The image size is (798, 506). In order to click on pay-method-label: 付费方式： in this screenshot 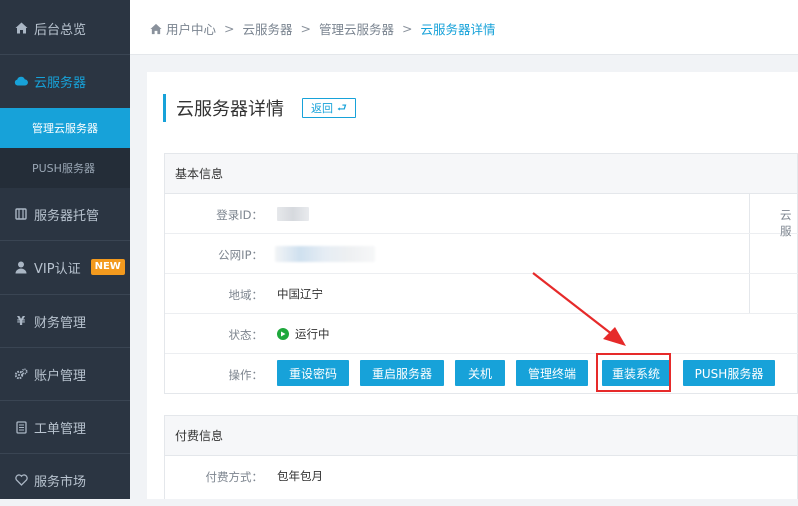, I will do `click(234, 477)`.